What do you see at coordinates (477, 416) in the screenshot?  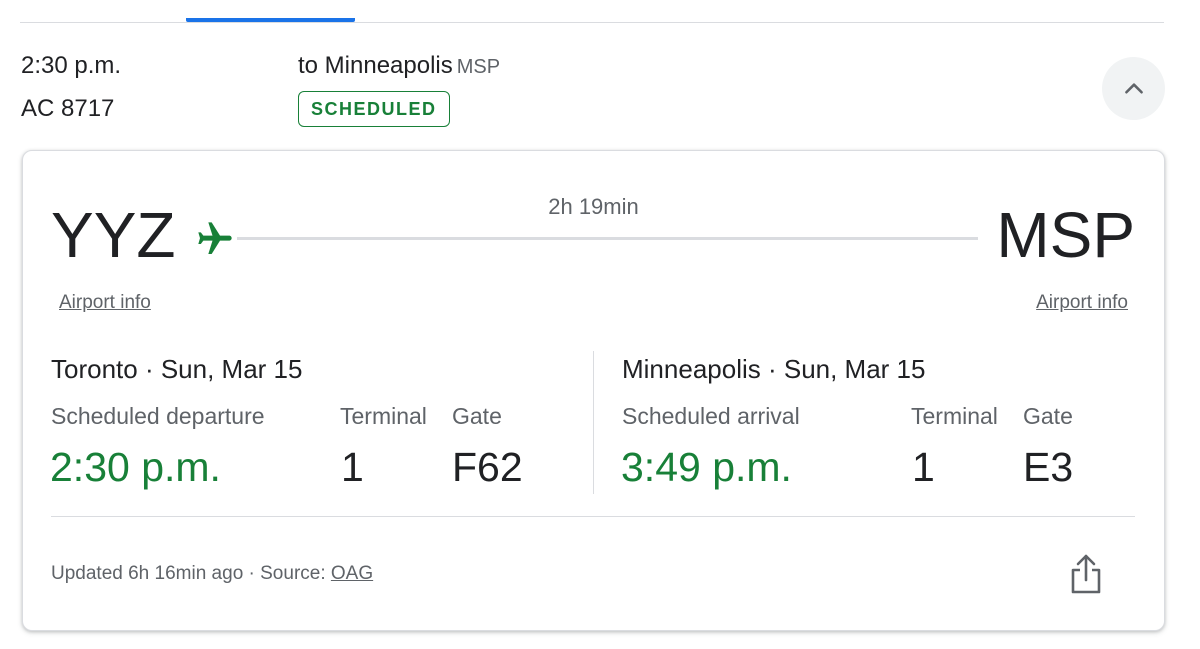 I see `departure-gate-label: Gate` at bounding box center [477, 416].